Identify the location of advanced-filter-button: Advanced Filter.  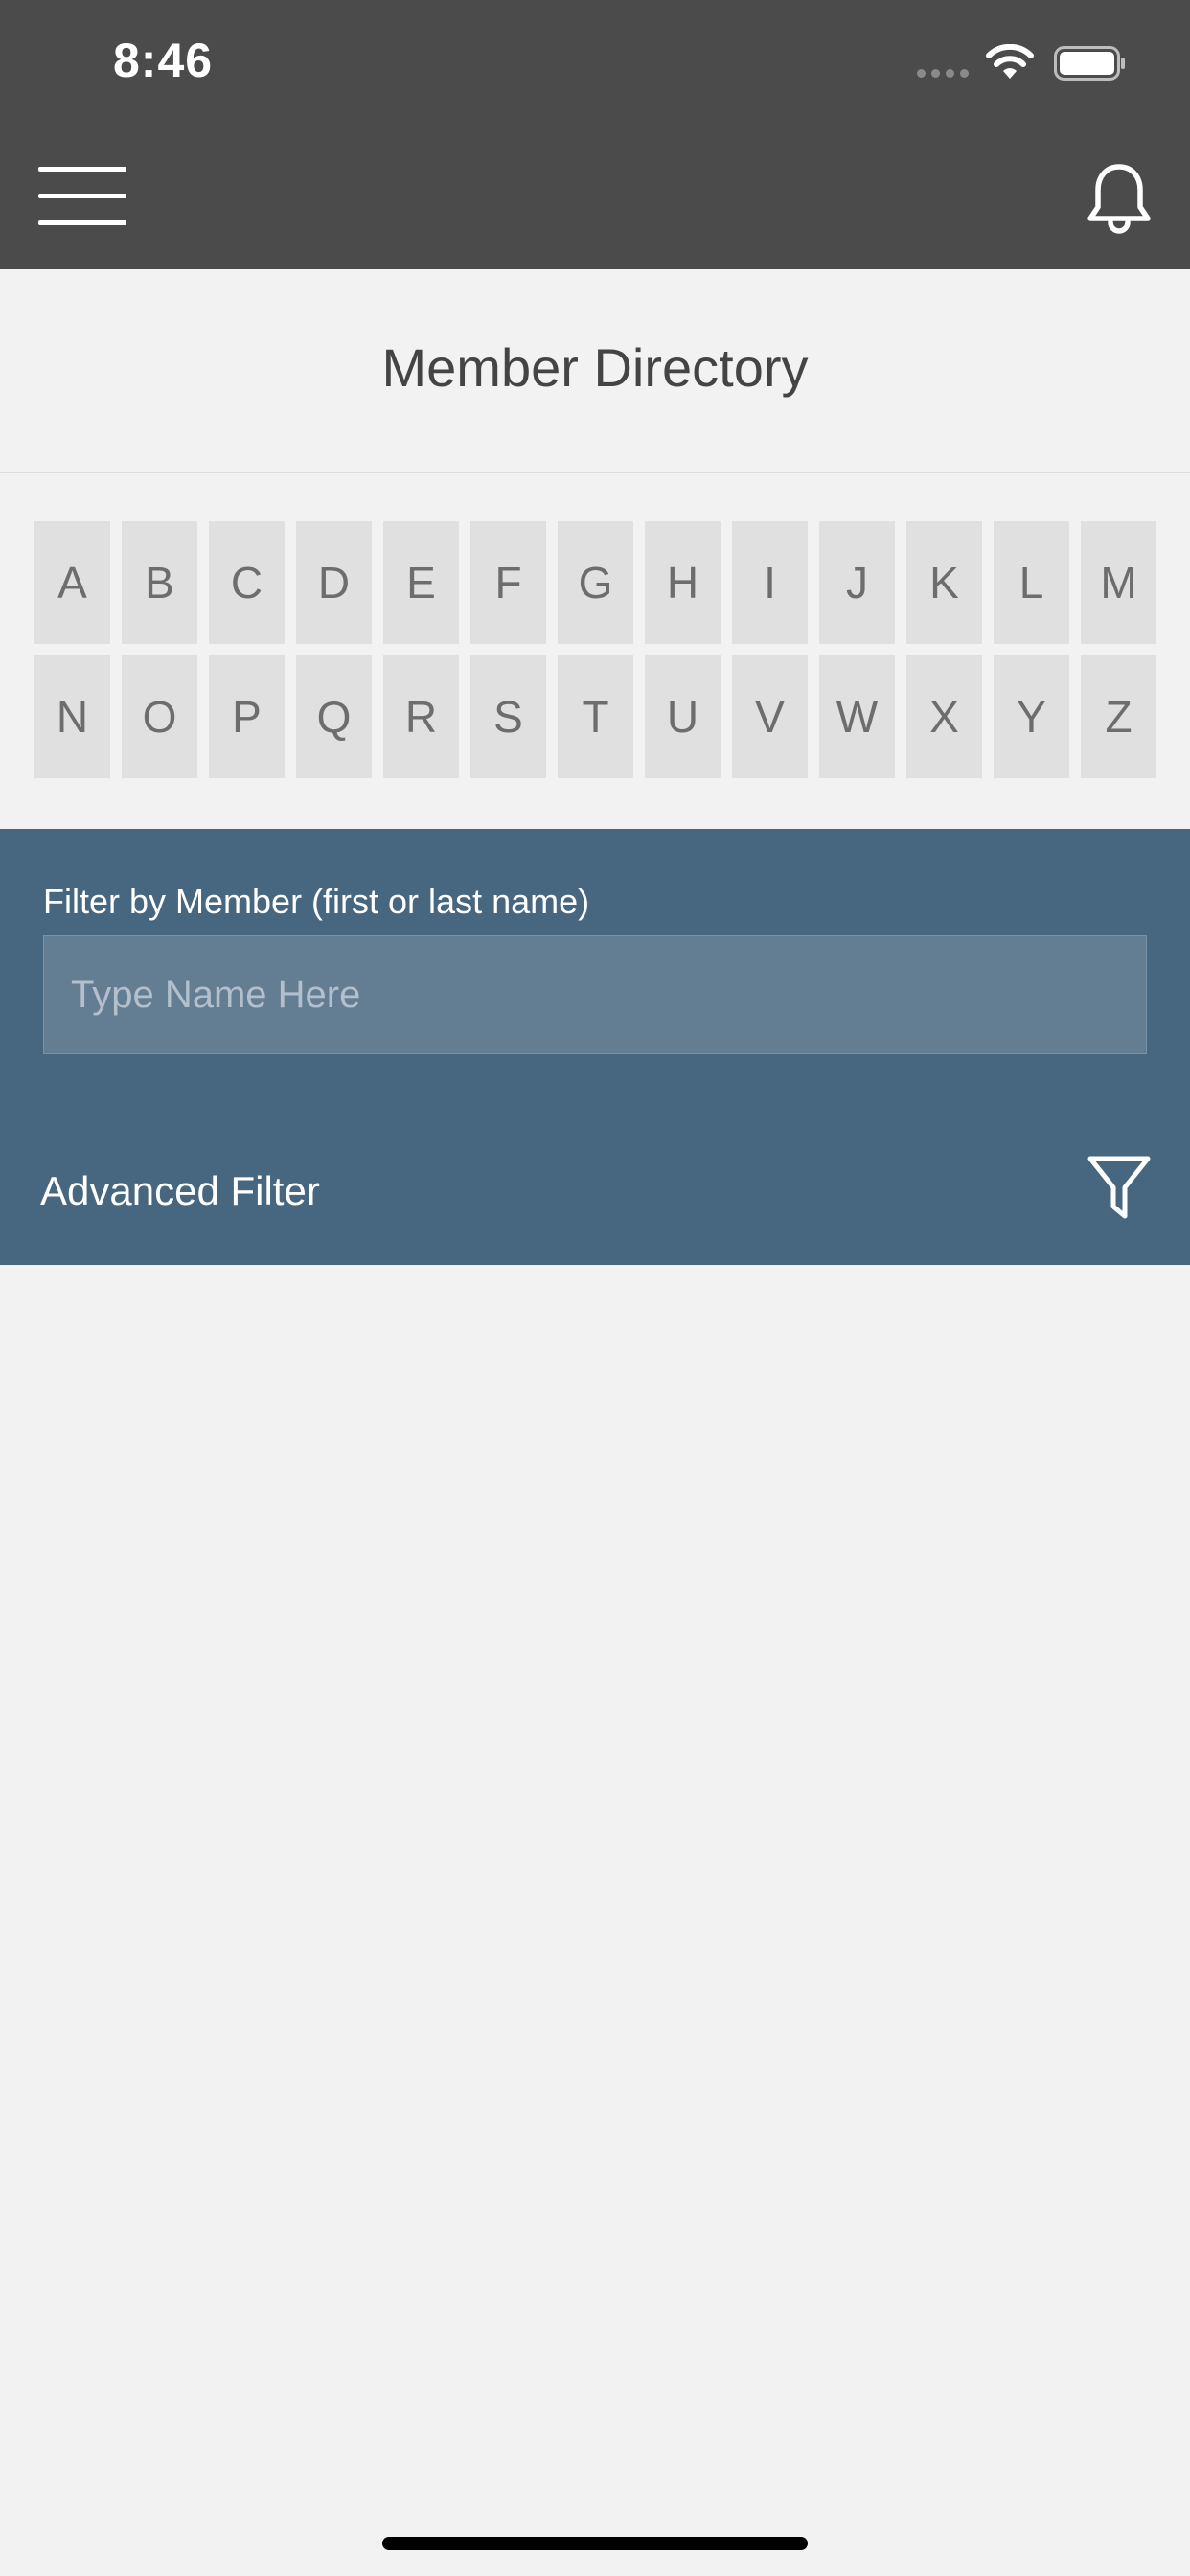
(595, 1210).